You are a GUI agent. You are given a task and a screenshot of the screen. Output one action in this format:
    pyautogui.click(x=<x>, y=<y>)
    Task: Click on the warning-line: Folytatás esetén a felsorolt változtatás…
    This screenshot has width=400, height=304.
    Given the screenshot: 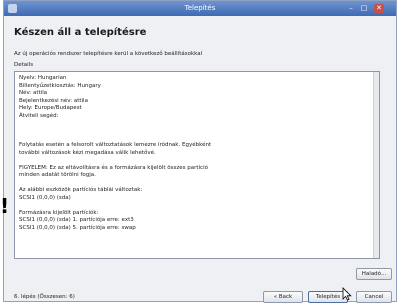 What is the action you would take?
    pyautogui.click(x=115, y=145)
    